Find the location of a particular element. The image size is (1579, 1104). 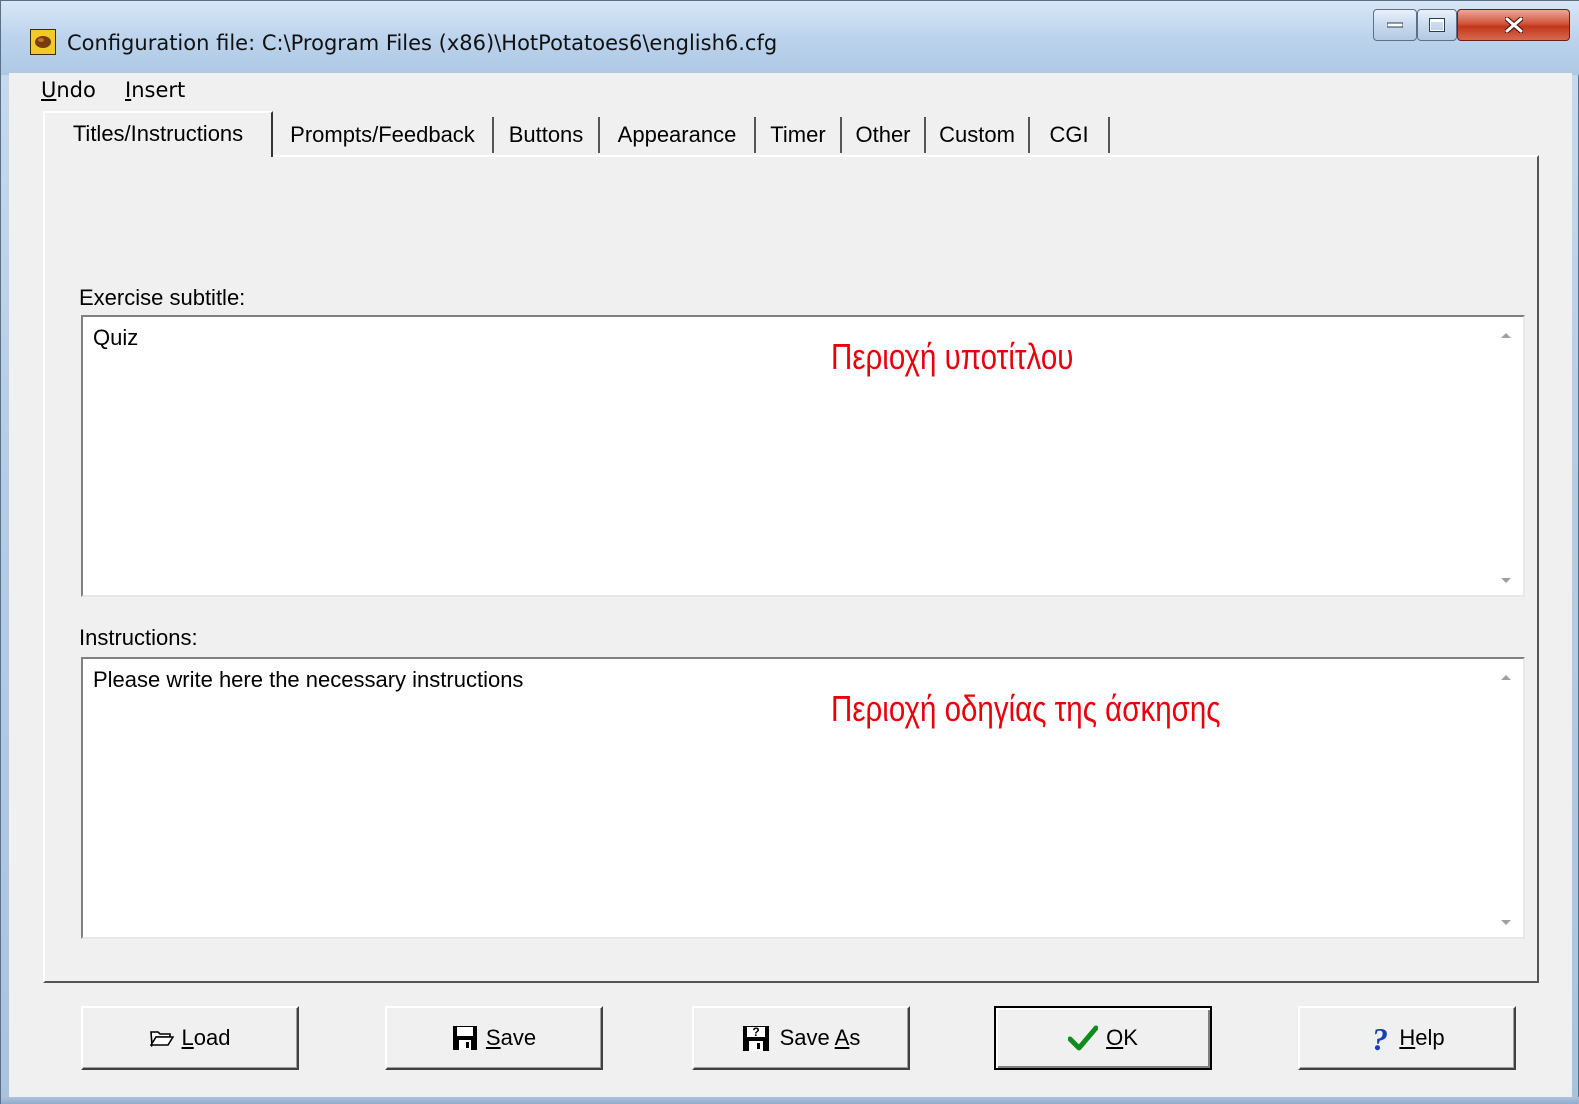

minimize-button is located at coordinates (1395, 25).